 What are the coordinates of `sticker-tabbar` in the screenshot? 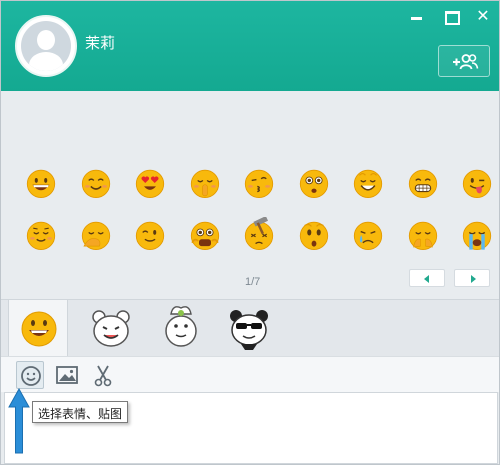 It's located at (250, 328).